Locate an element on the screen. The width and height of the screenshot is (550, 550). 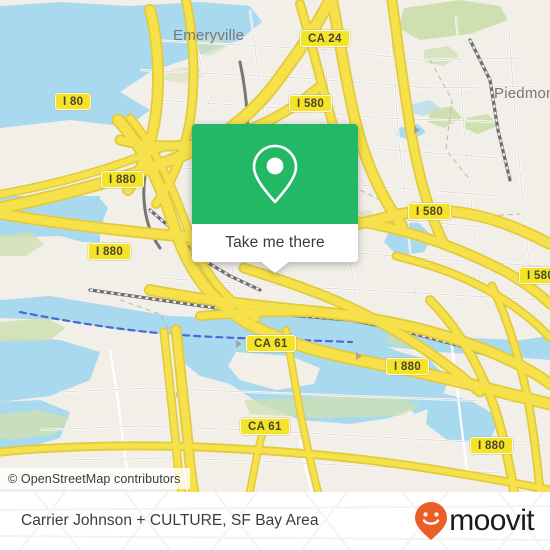
place-title: Carrier Johnson + CULTURE, SF Bay Area is located at coordinates (170, 520).